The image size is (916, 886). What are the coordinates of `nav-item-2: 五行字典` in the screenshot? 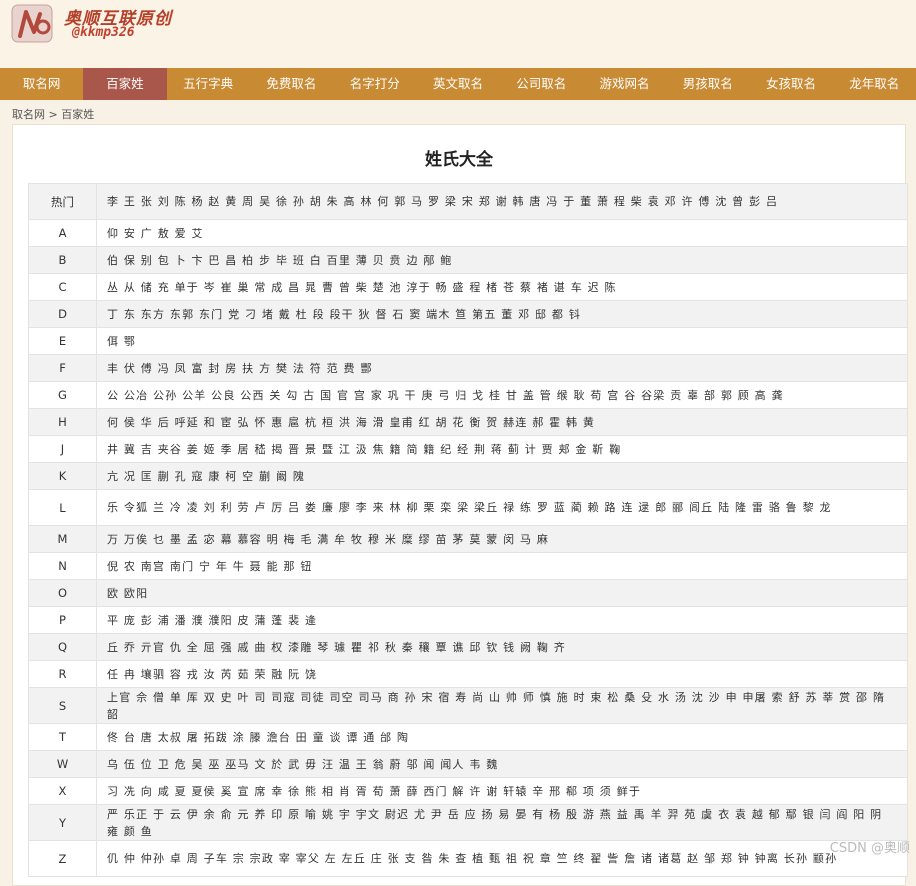 It's located at (208, 84).